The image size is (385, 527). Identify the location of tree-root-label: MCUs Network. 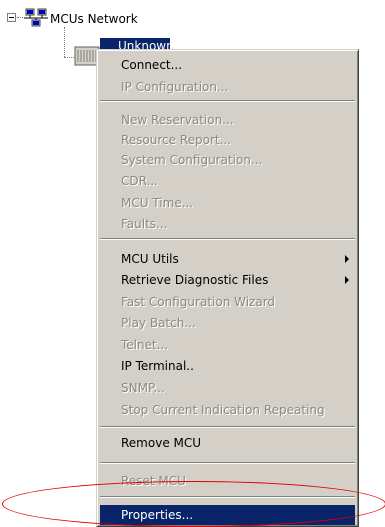
(94, 19).